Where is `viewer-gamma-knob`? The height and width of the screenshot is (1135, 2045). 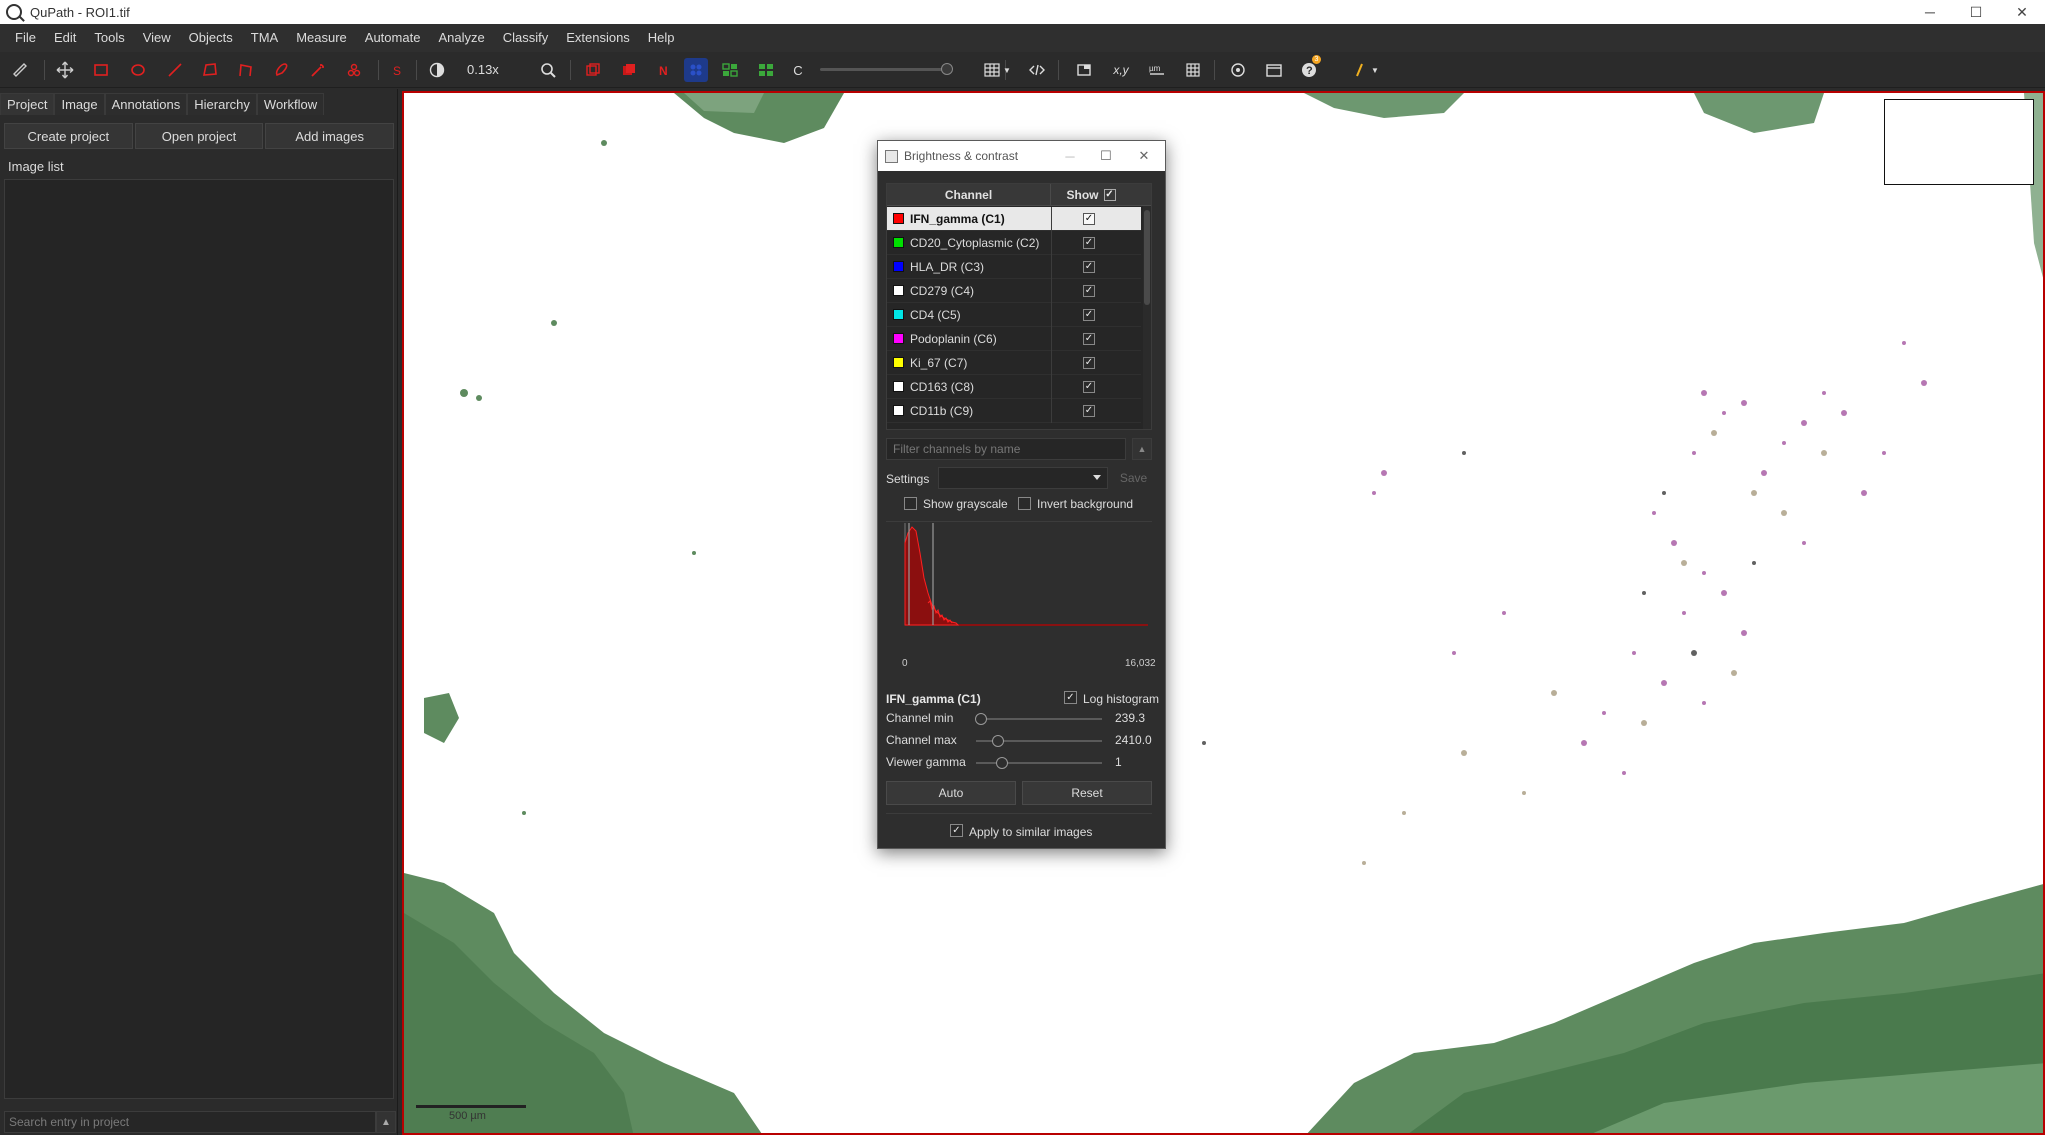
viewer-gamma-knob is located at coordinates (1002, 763).